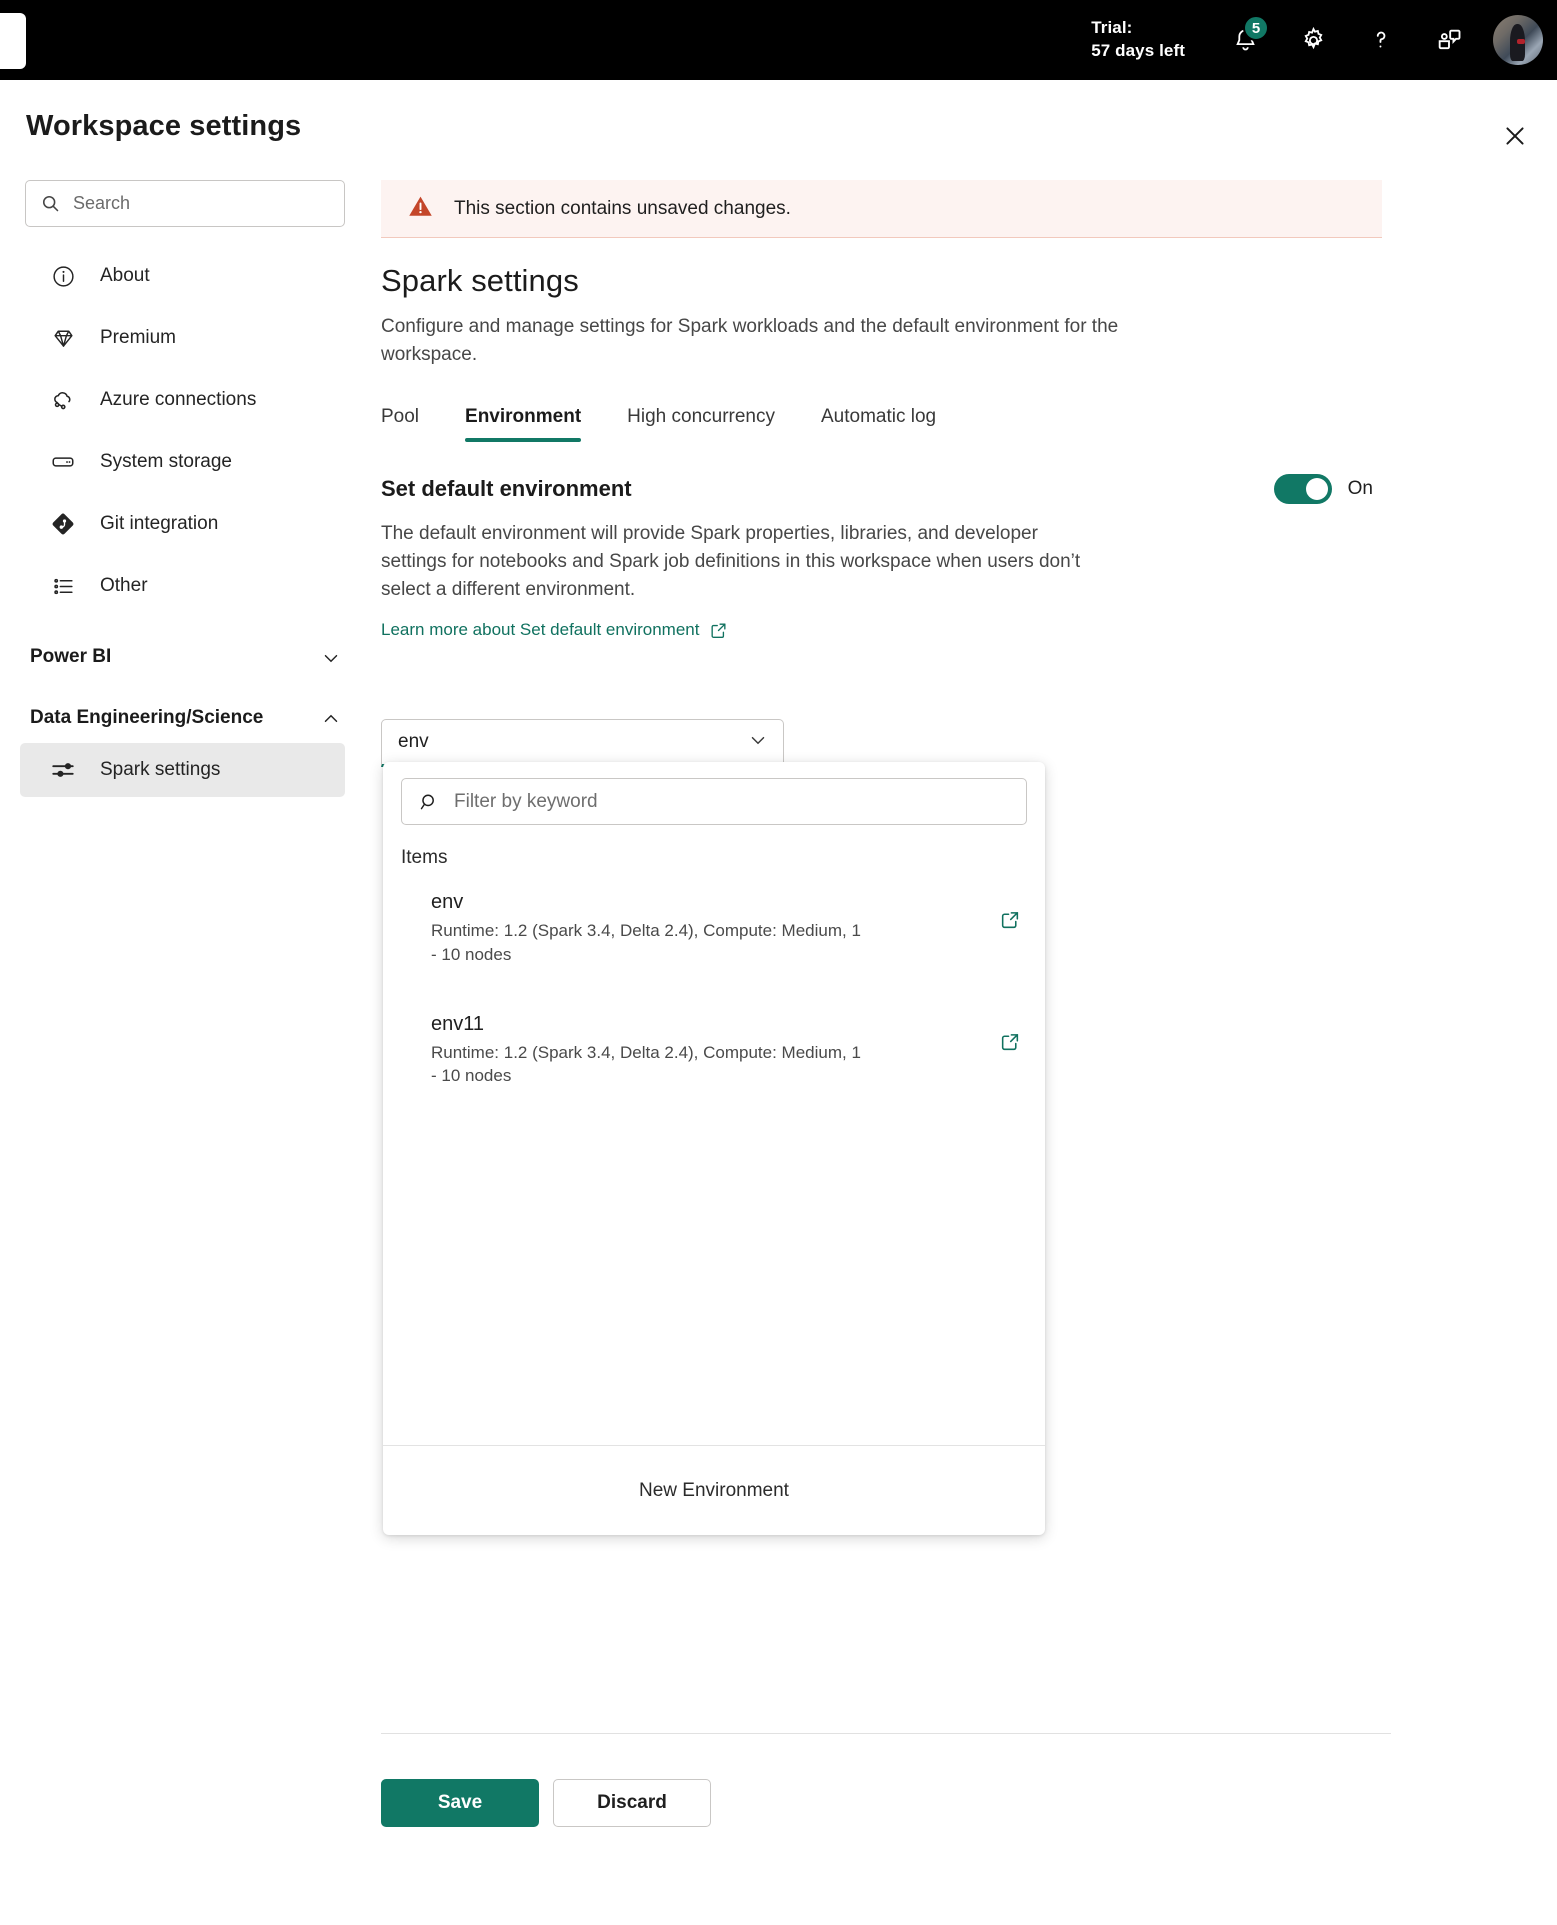 Image resolution: width=1557 pixels, height=1925 pixels. I want to click on footer-actions: Save Discard, so click(546, 1803).